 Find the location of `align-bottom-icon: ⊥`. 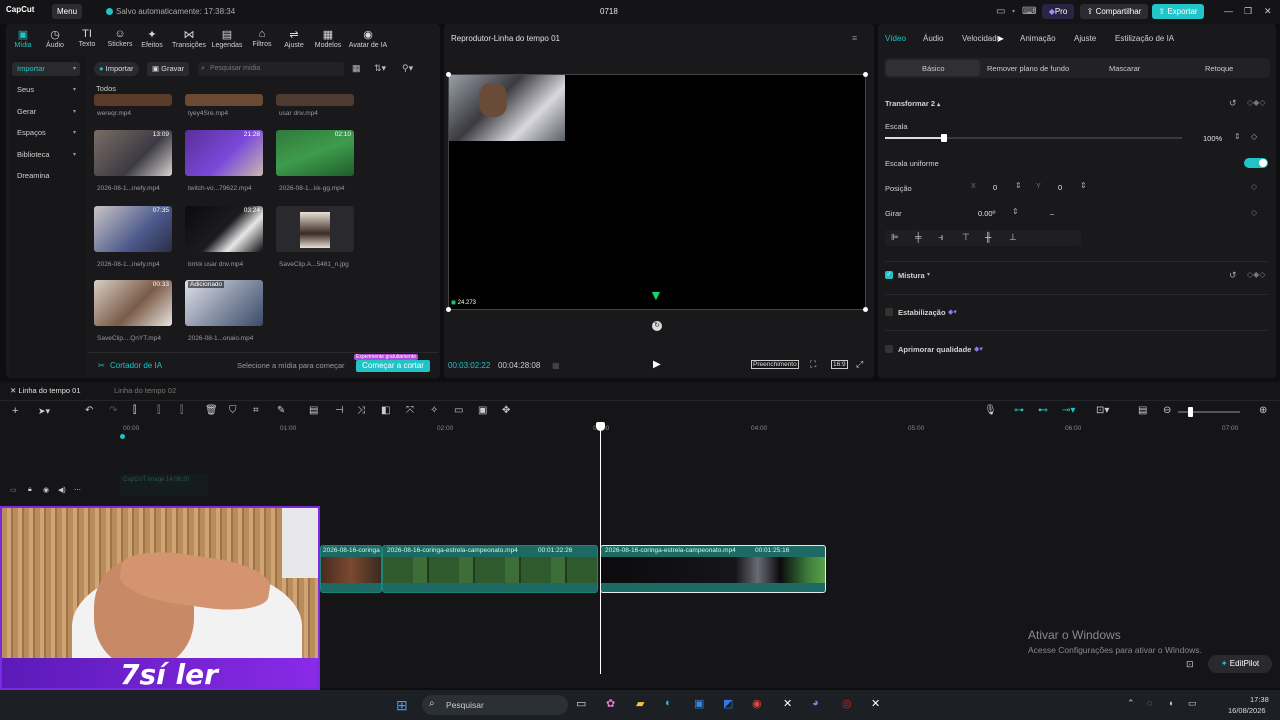

align-bottom-icon: ⊥ is located at coordinates (1013, 237).